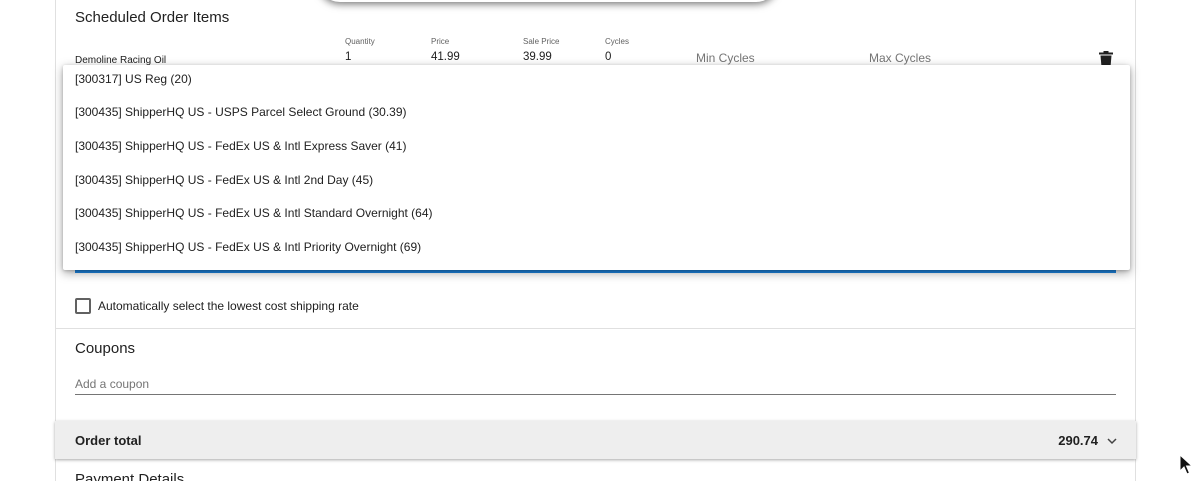 This screenshot has width=1199, height=481. I want to click on coupons-title: Coupons, so click(105, 348).